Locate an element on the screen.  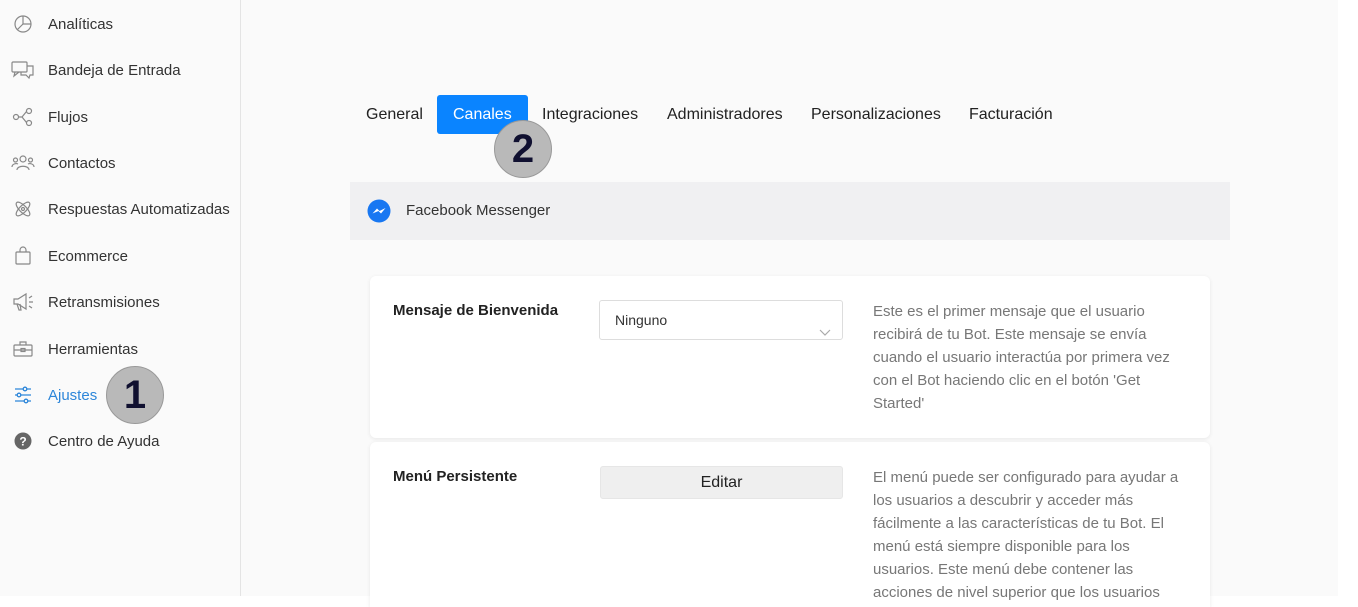
help-icon: ? is located at coordinates (23, 441).